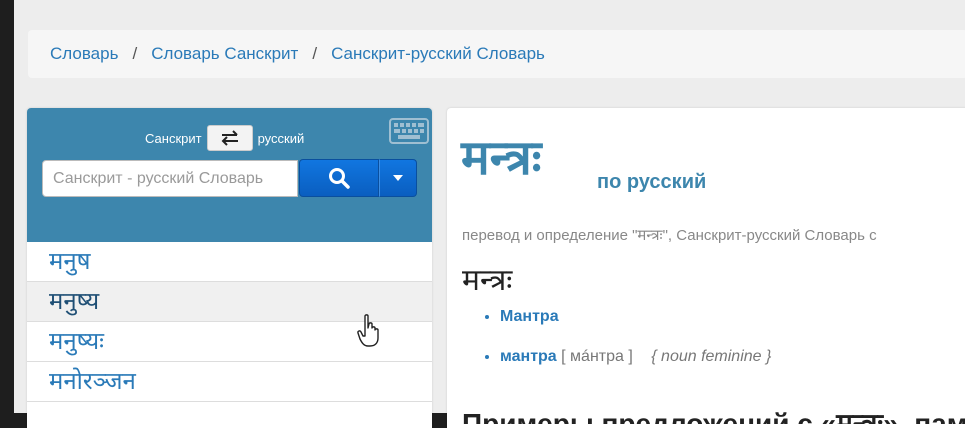 Image resolution: width=965 pixels, height=428 pixels. I want to click on page-title: मन्त्रः, so click(501, 158).